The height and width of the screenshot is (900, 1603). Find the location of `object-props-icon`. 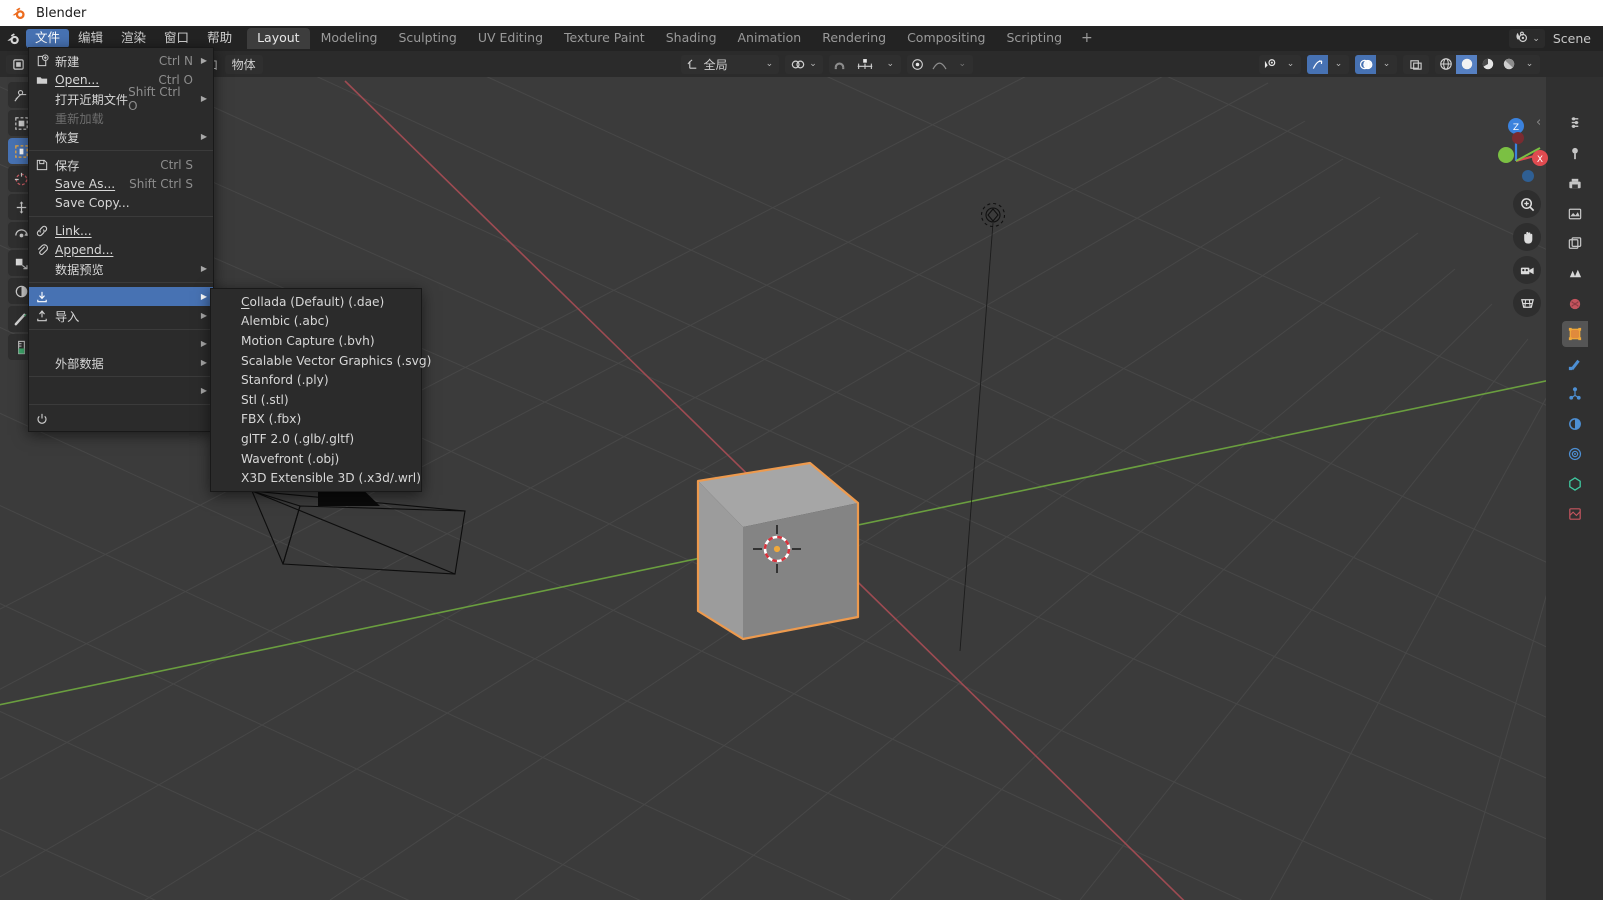

object-props-icon is located at coordinates (1574, 334).